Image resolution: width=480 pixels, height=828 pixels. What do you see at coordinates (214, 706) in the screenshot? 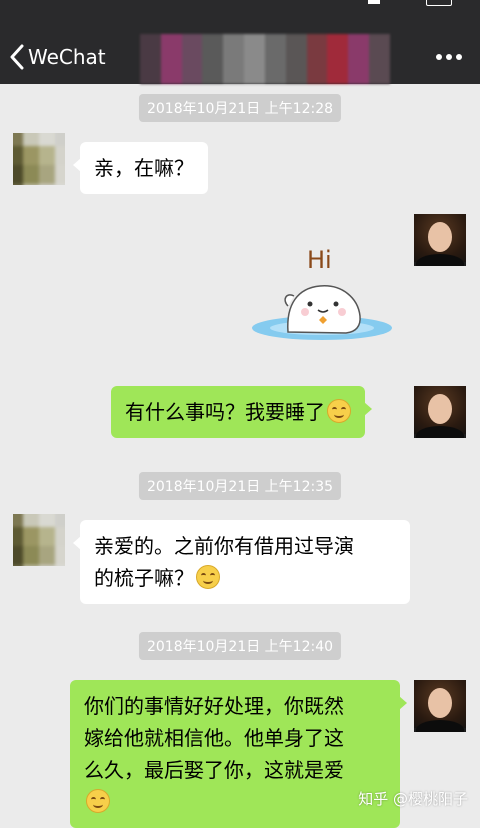
I see `message-line: 你们的事情好好处理，你既然` at bounding box center [214, 706].